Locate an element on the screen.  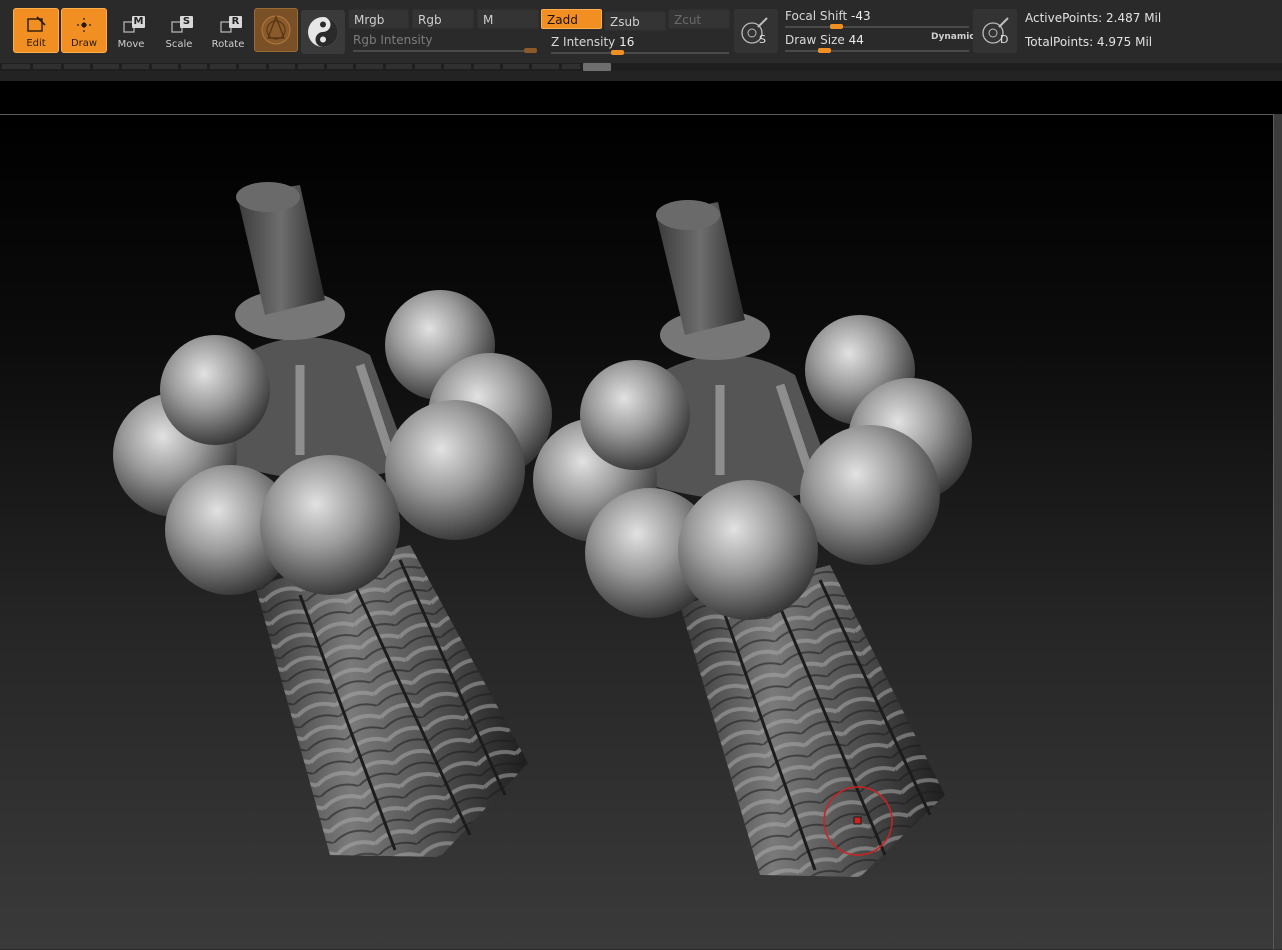
focal-shift-value: -43 is located at coordinates (861, 16).